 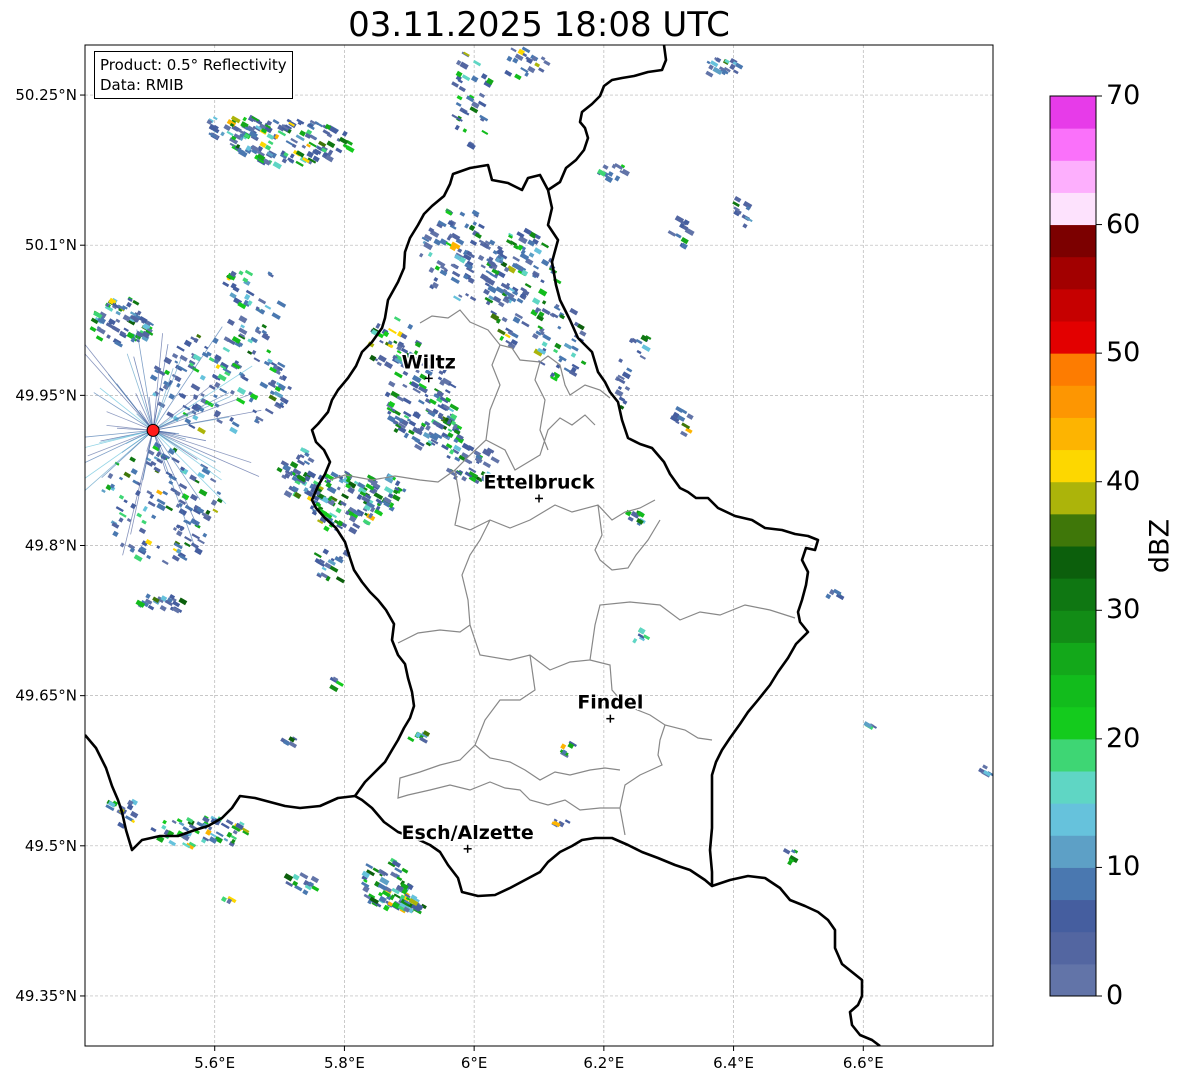 What do you see at coordinates (1123, 95) in the screenshot?
I see `colorbar-tick-label: 70` at bounding box center [1123, 95].